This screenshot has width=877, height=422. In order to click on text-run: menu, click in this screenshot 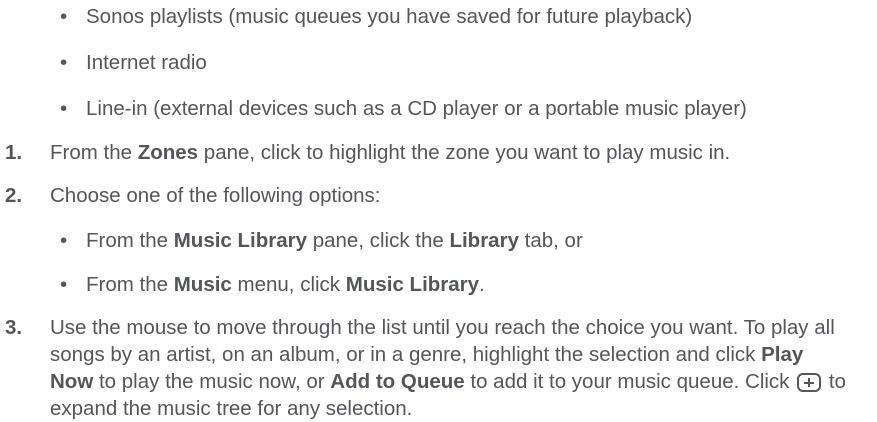, I will do `click(288, 284)`.